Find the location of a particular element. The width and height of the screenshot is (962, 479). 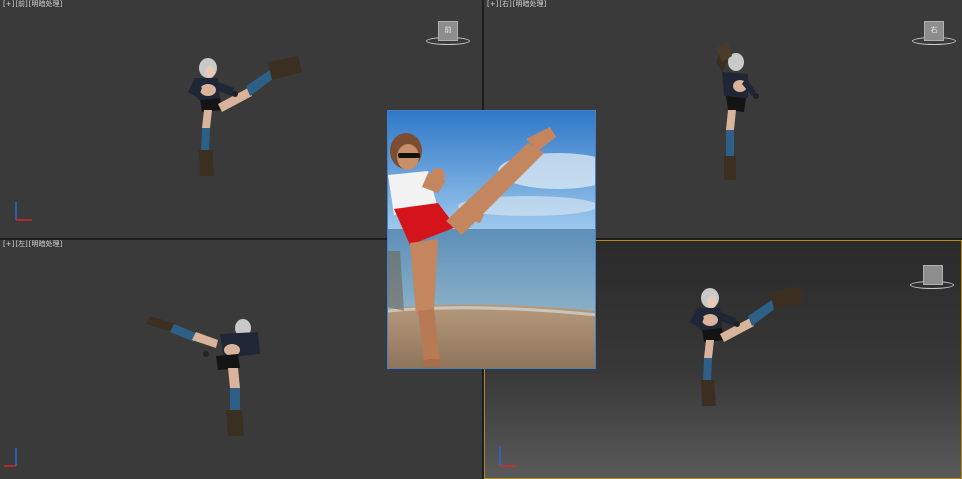

viewport-label: [+][前][明暗处理] is located at coordinates (33, 4).